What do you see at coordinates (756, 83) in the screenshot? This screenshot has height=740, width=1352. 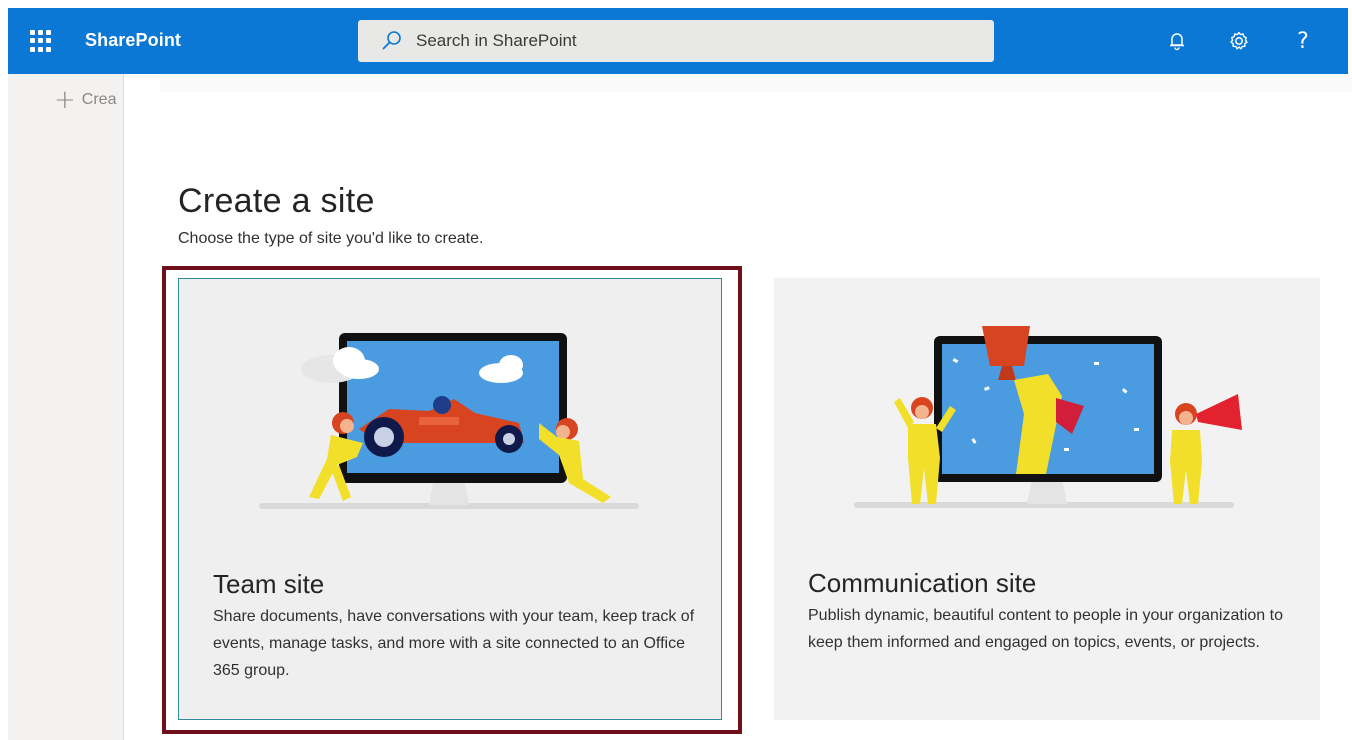 I see `panel-top-strip` at bounding box center [756, 83].